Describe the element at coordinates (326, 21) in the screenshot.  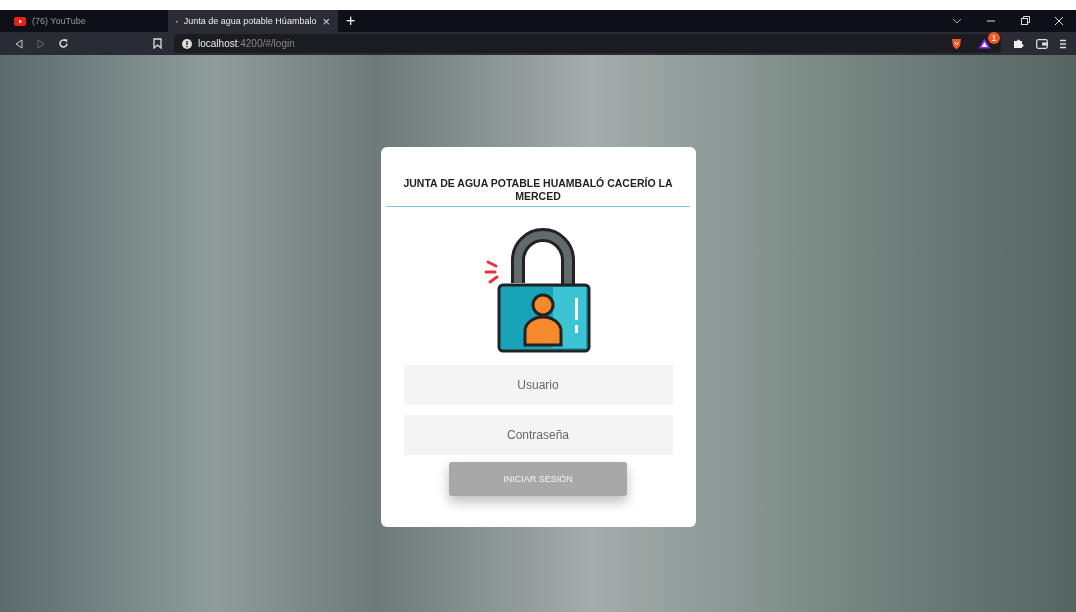
I see `close-tab-button: ×` at that location.